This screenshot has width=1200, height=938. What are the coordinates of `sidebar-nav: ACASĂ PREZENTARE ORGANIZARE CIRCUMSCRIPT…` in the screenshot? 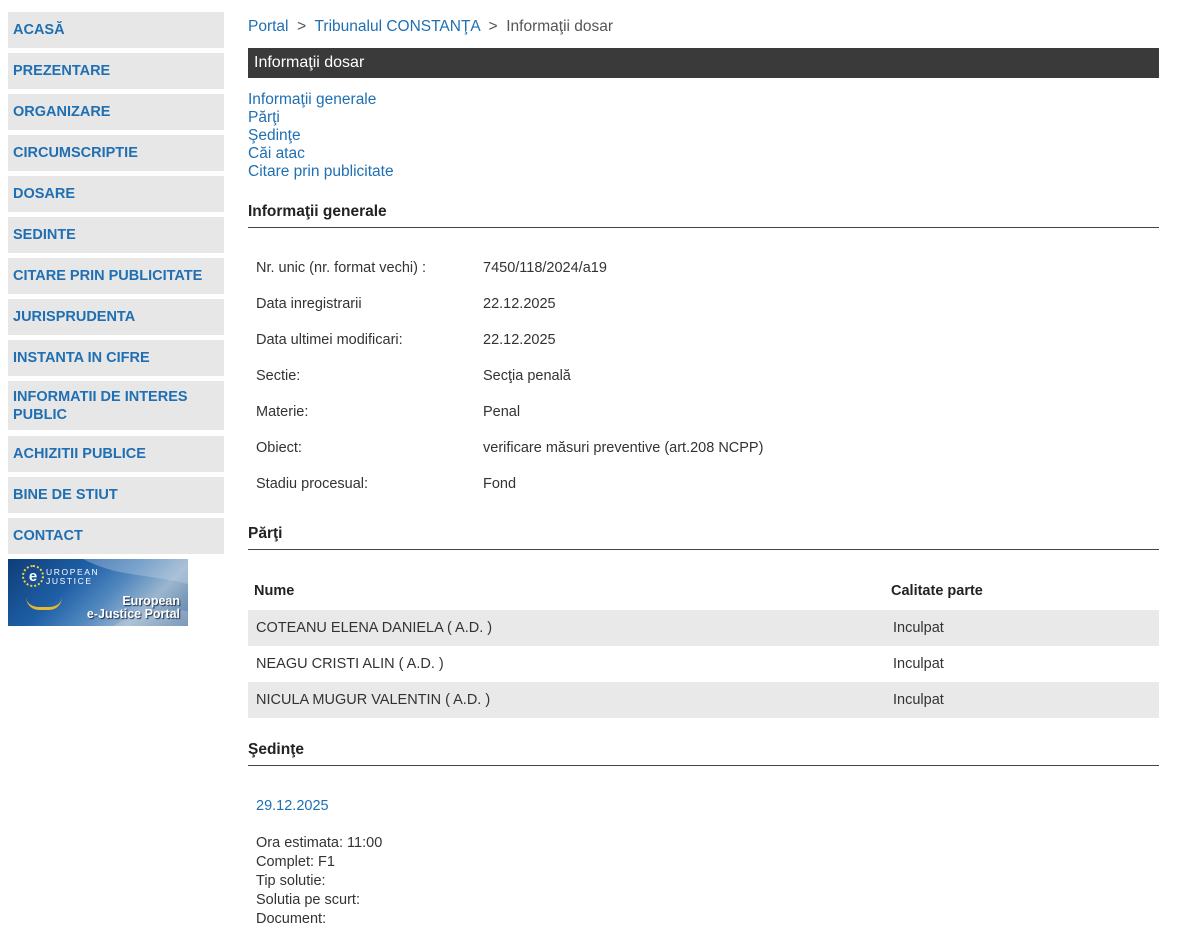 It's located at (116, 285).